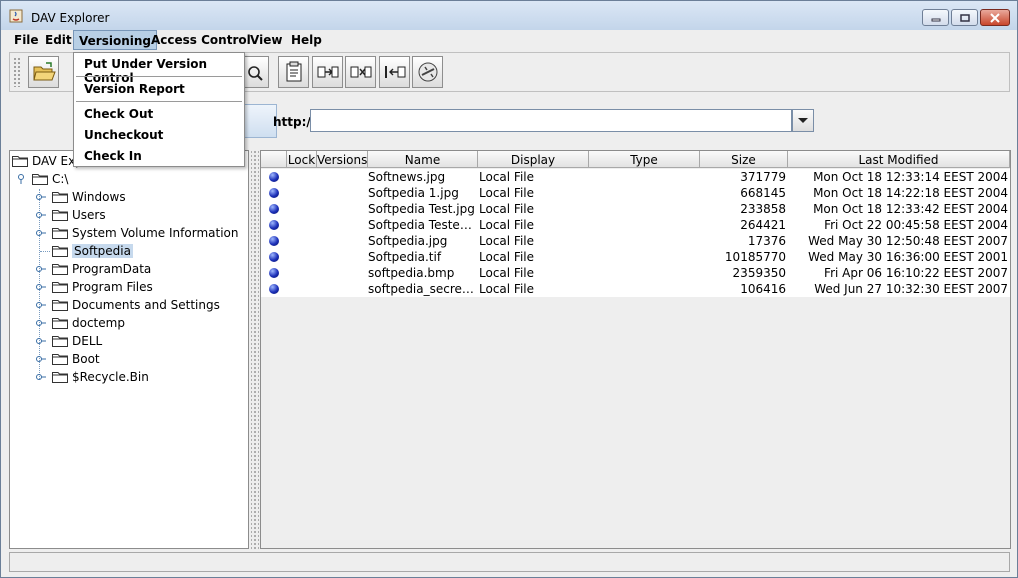 Image resolution: width=1018 pixels, height=578 pixels. I want to click on menu-edit: Edit, so click(58, 40).